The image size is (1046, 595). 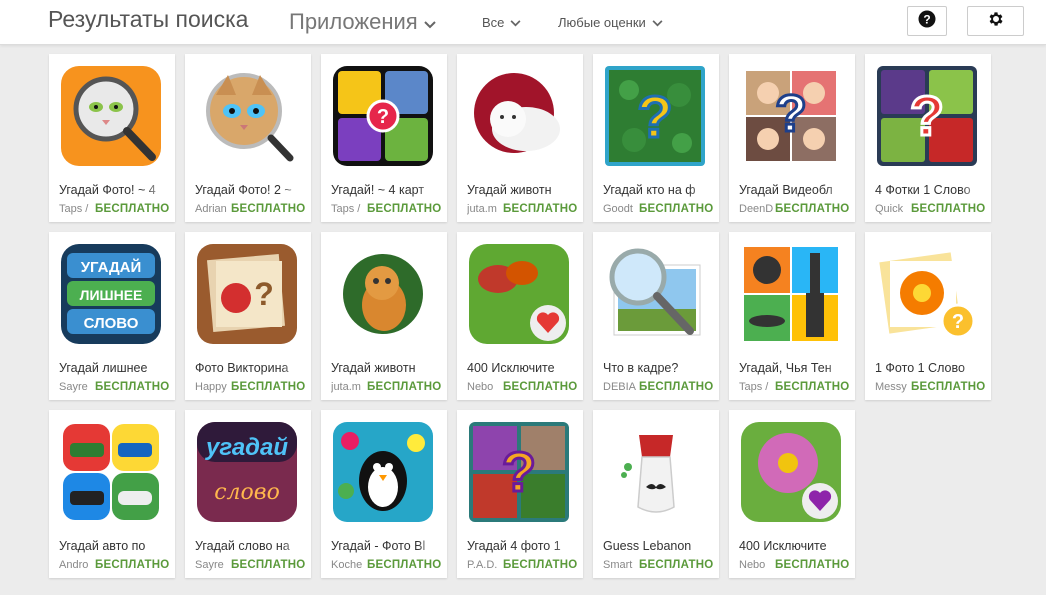 What do you see at coordinates (891, 387) in the screenshot?
I see `app-developer: Messy` at bounding box center [891, 387].